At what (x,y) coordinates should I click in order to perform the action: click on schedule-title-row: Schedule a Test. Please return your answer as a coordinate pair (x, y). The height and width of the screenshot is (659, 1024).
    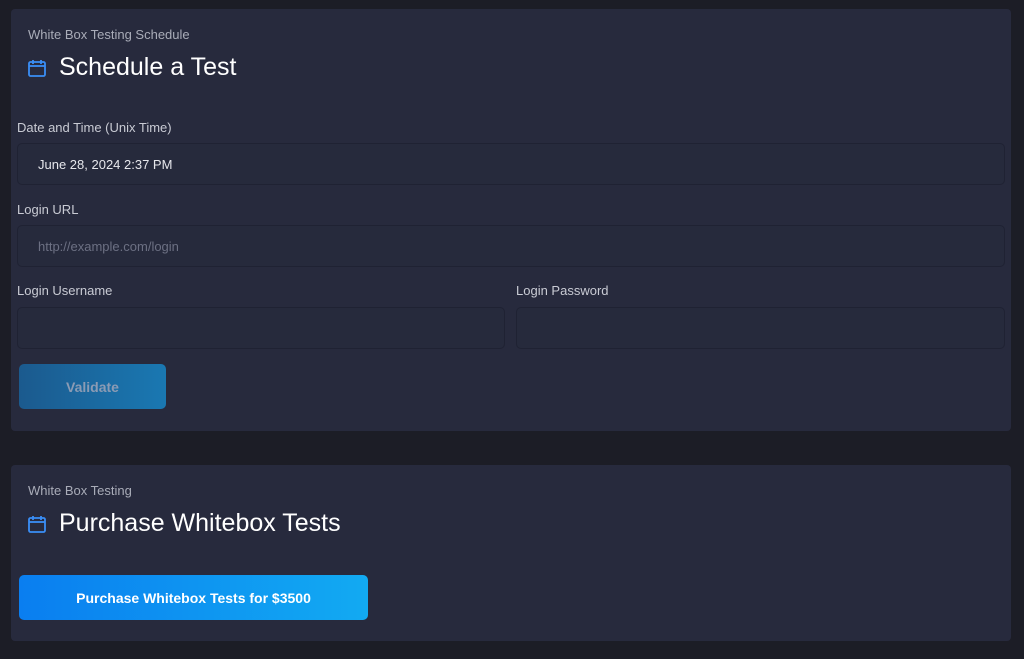
    Looking at the image, I should click on (131, 67).